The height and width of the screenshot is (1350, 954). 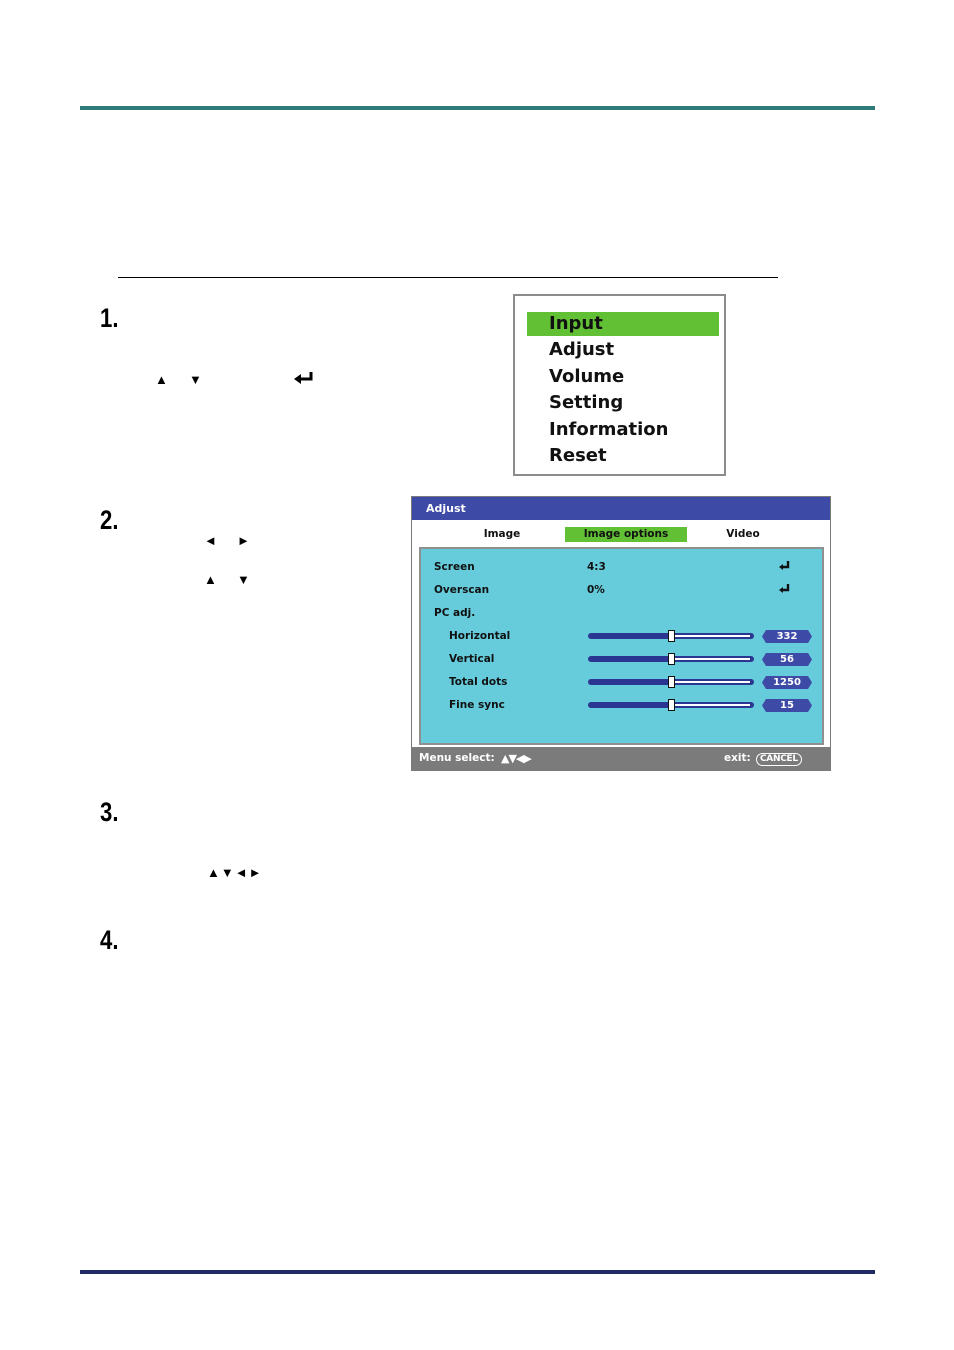 I want to click on tab-video: Video, so click(x=743, y=534).